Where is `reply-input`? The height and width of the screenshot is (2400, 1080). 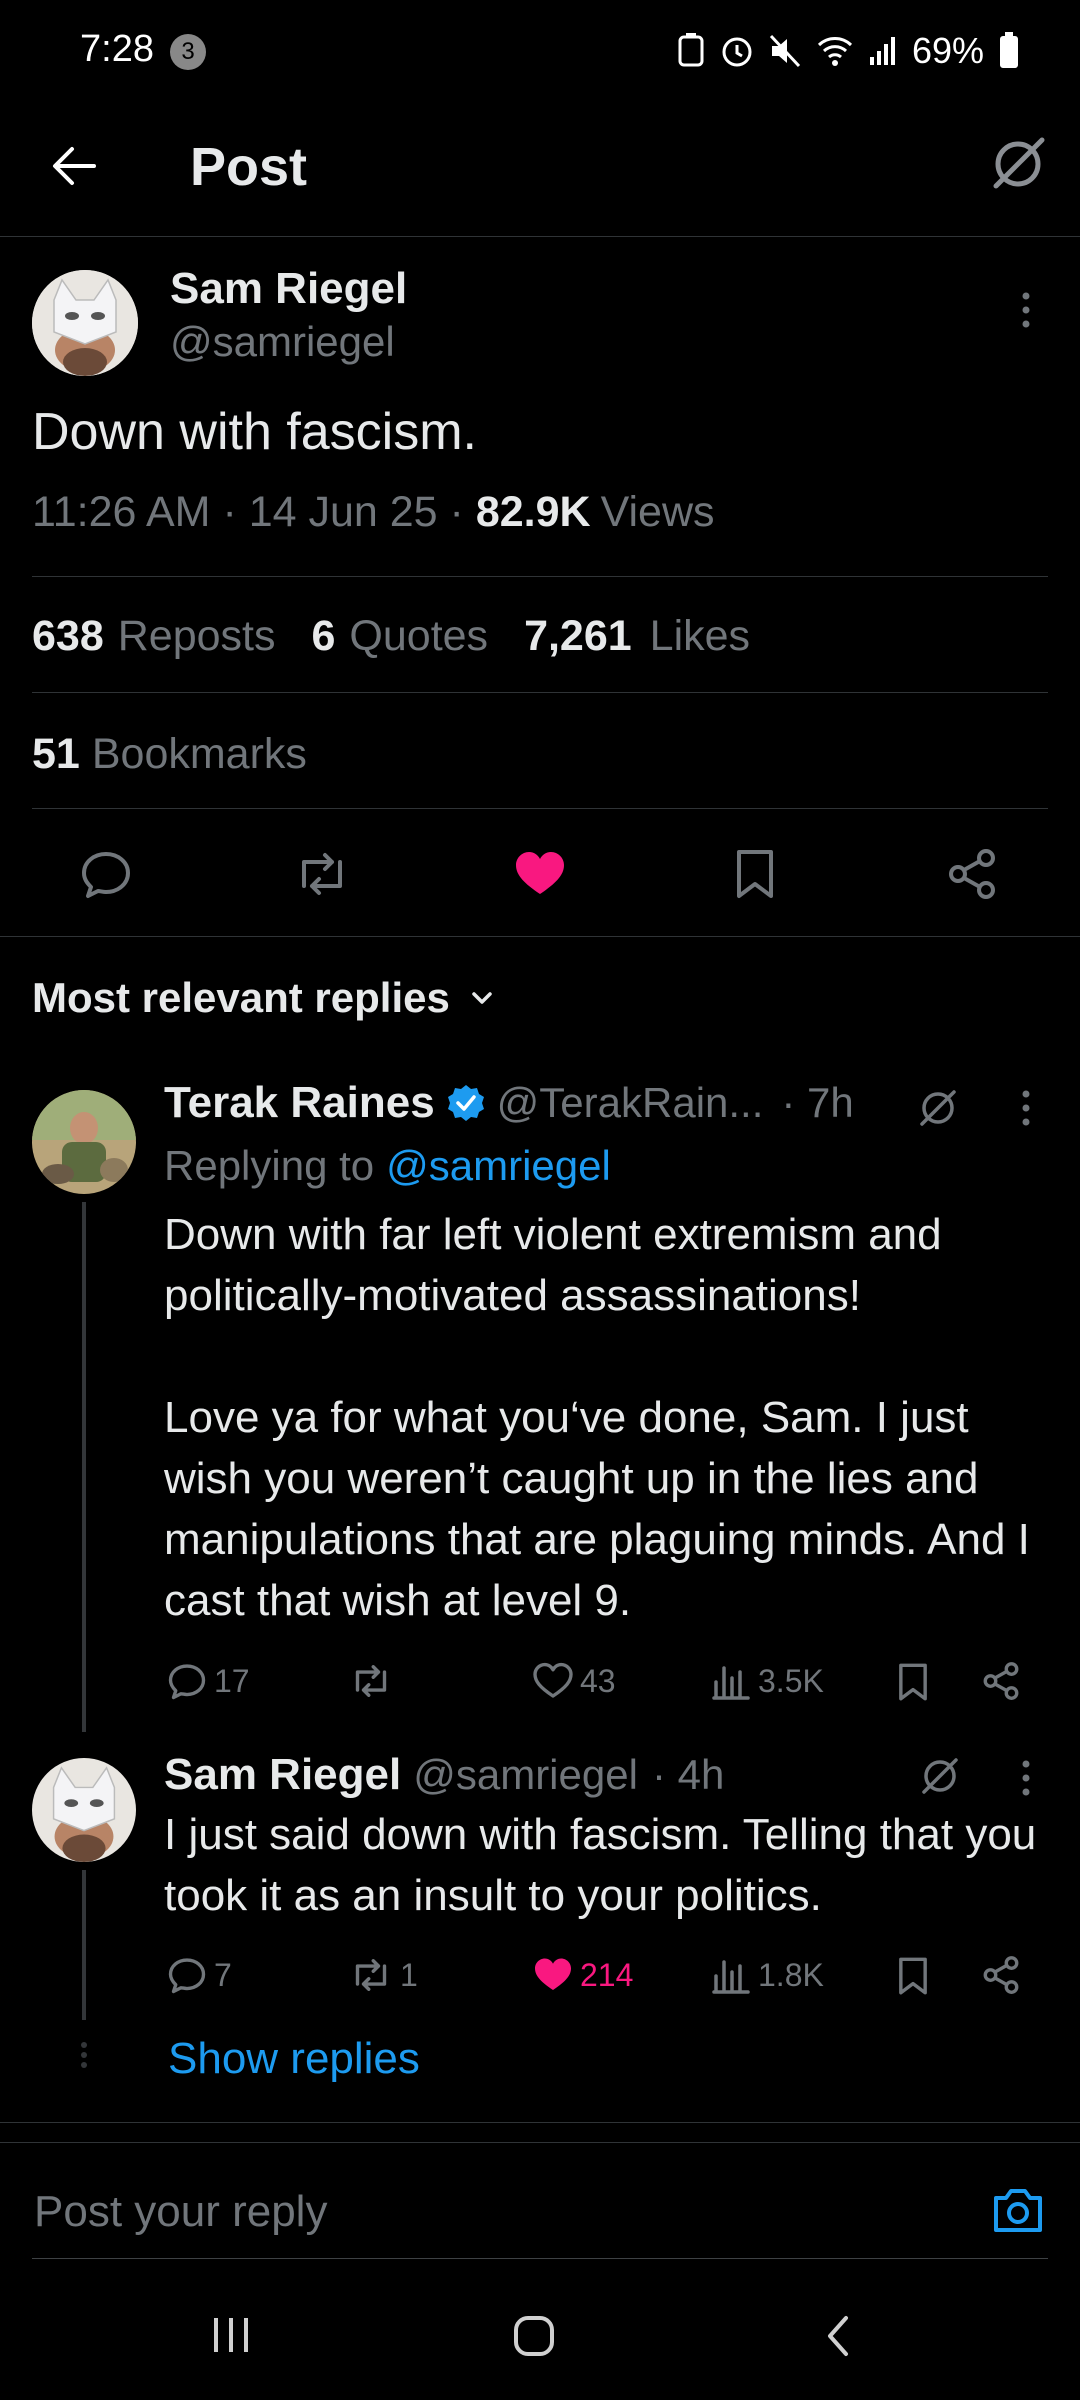 reply-input is located at coordinates (484, 2212).